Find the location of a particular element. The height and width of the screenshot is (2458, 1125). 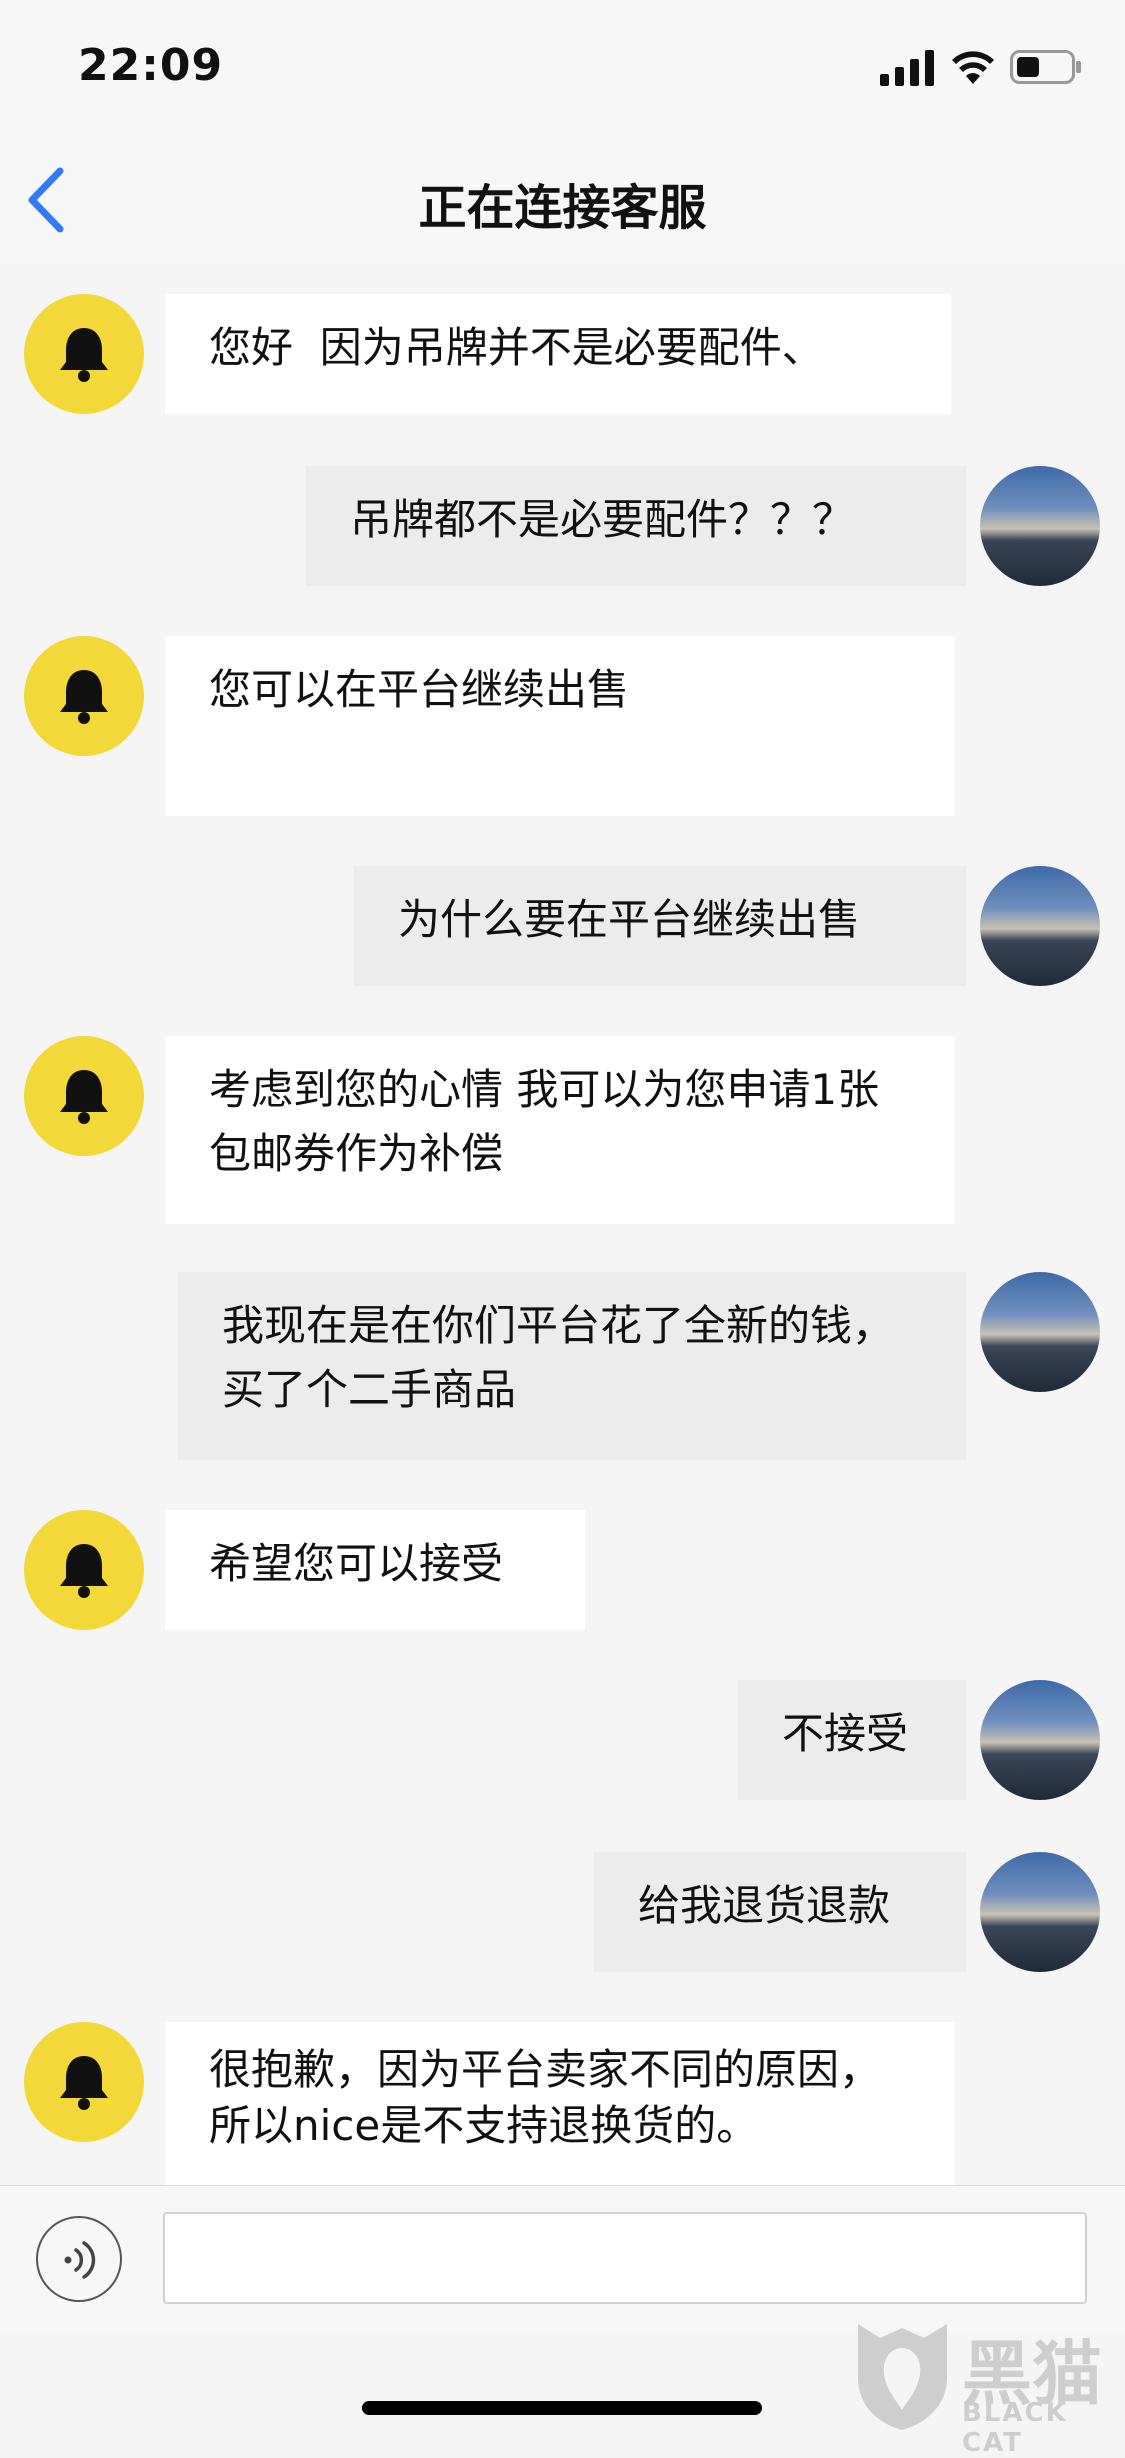

nav-bar: 正在连接客服 is located at coordinates (562, 197).